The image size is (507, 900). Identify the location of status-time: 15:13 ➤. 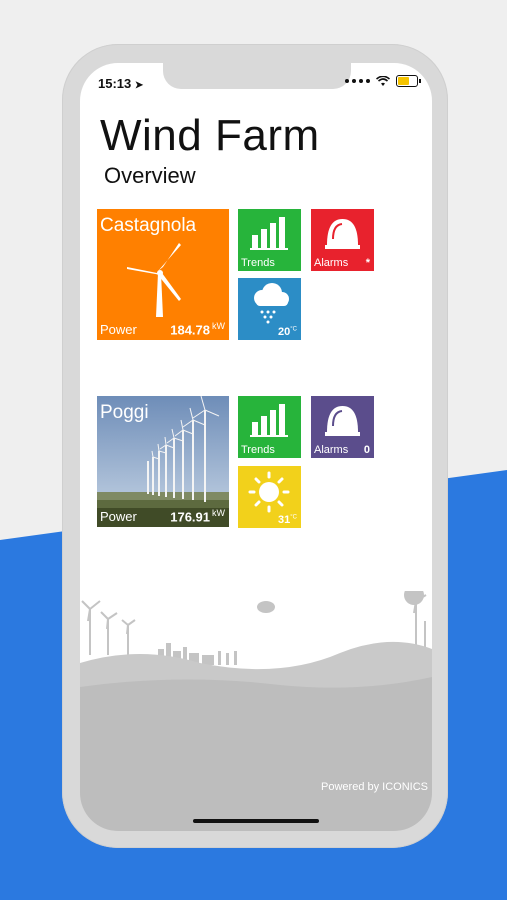
(121, 83).